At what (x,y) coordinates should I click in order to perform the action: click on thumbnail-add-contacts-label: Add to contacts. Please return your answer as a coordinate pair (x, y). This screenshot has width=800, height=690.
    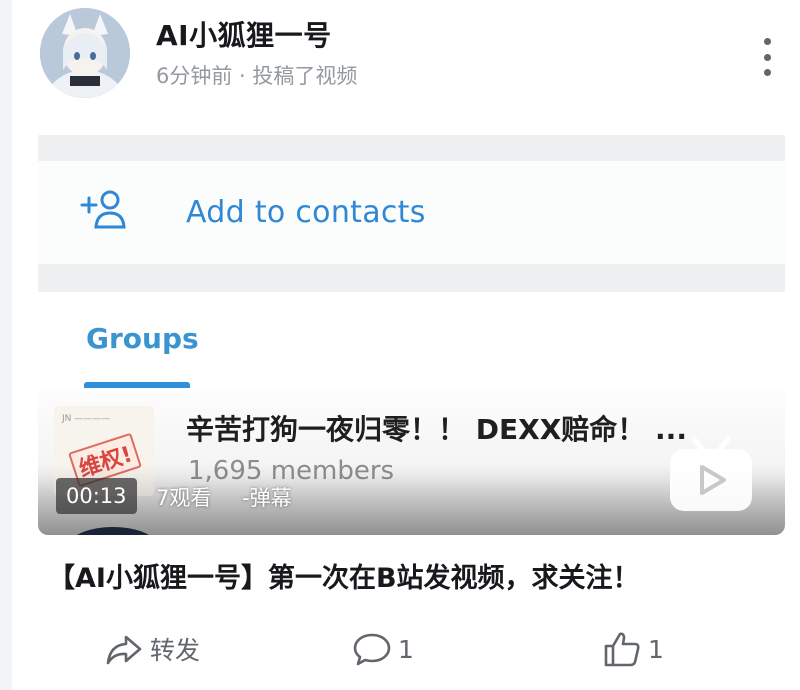
    Looking at the image, I should click on (306, 212).